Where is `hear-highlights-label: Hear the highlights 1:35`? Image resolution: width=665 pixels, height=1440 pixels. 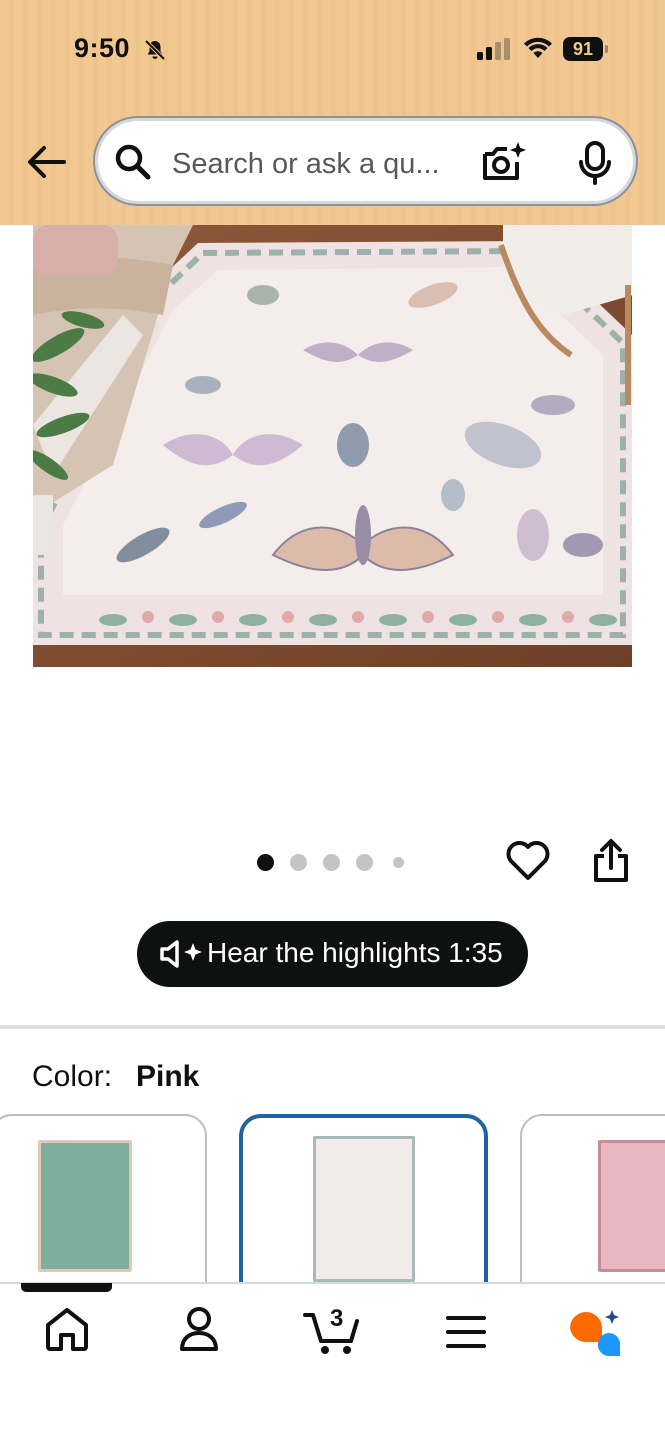 hear-highlights-label: Hear the highlights 1:35 is located at coordinates (355, 952).